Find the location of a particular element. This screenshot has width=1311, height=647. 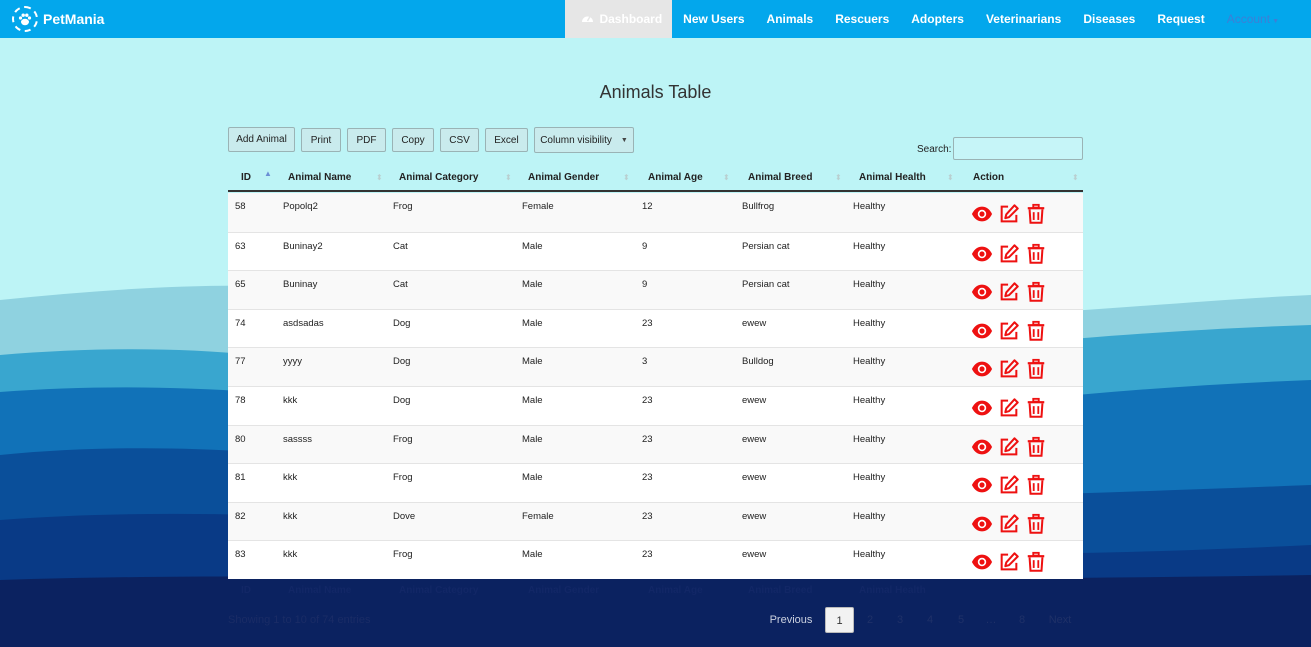

table-row: 63 Buninay2 Cat Male 9 Persian cat Healthy is located at coordinates (655, 251).